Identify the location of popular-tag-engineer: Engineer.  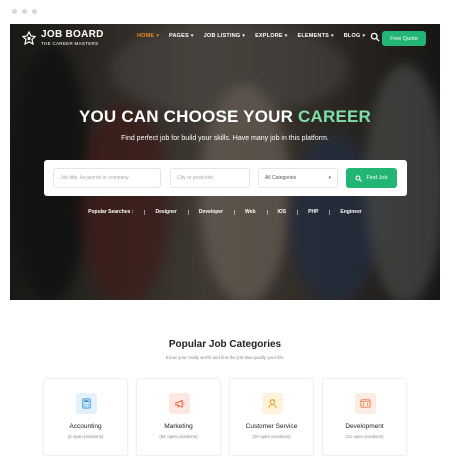
(350, 212).